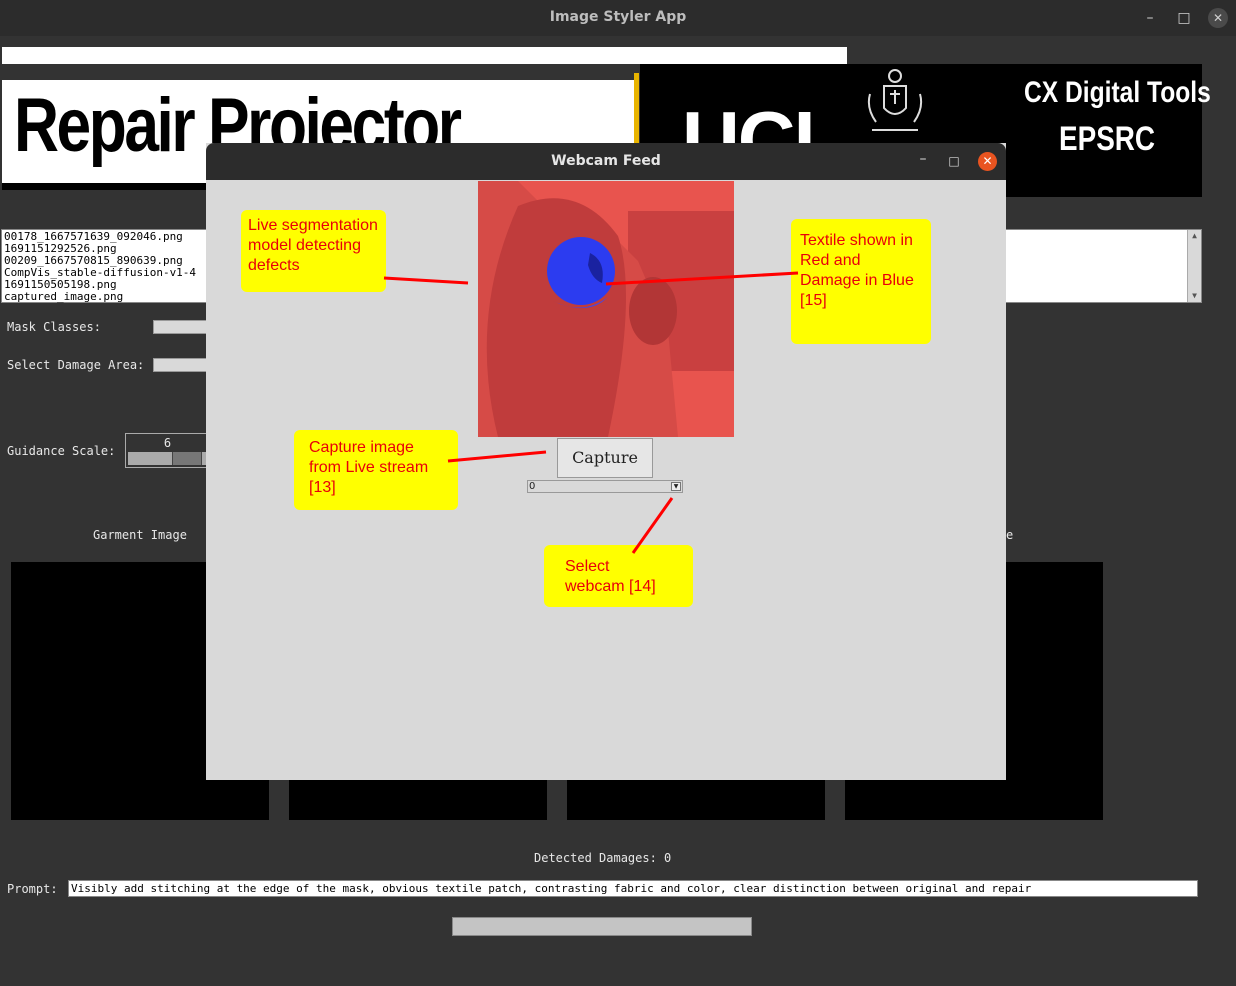  Describe the element at coordinates (76, 365) in the screenshot. I see `damage-area-label: Select Damage Area:` at that location.